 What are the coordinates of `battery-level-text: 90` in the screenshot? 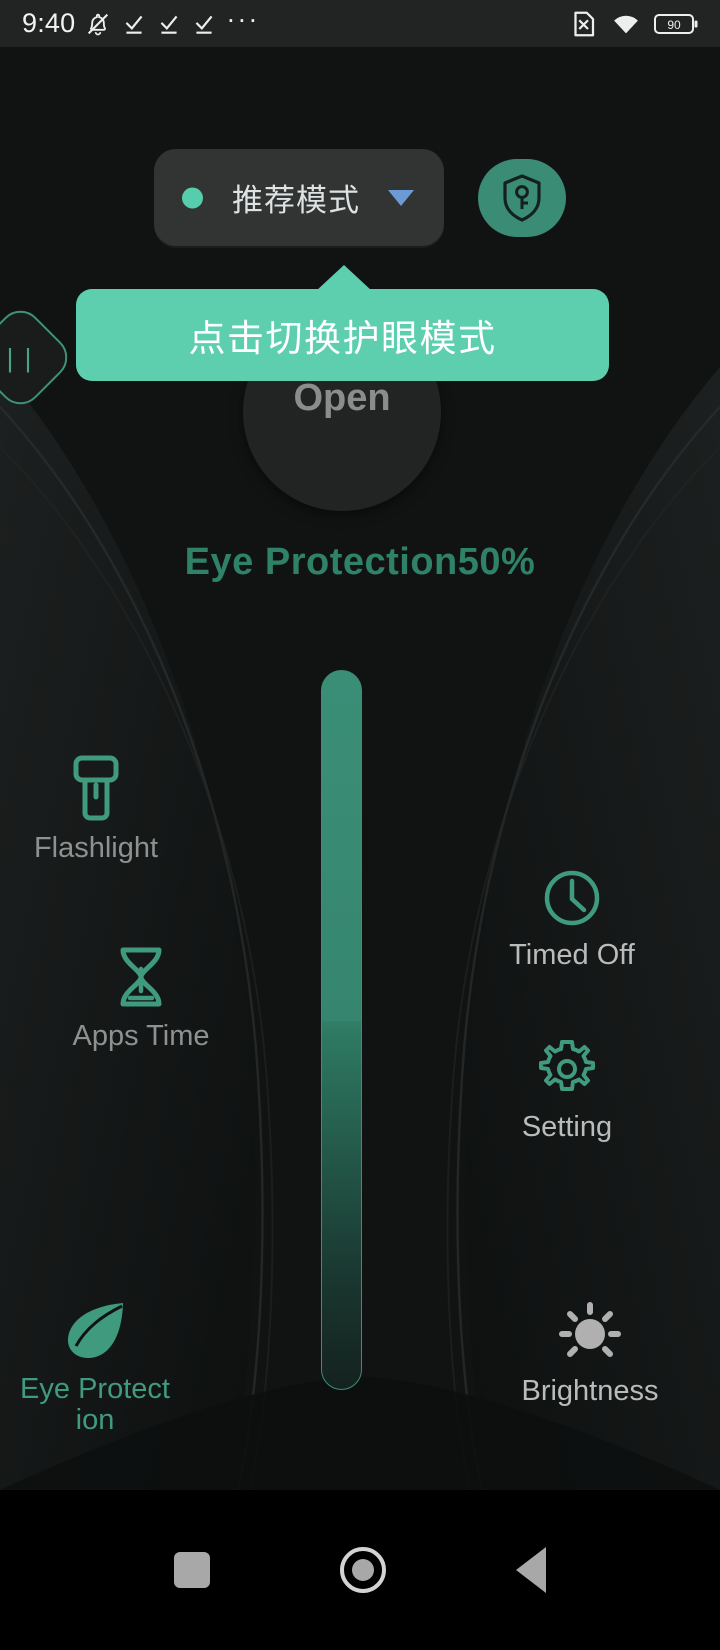 It's located at (674, 25).